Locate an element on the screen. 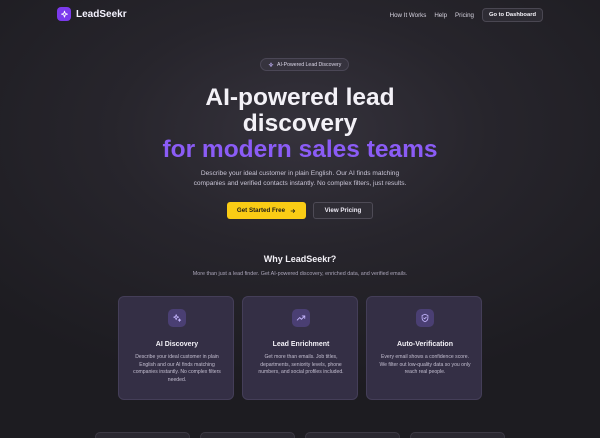 This screenshot has width=600, height=438. hero-title-line-2: discovery is located at coordinates (300, 123).